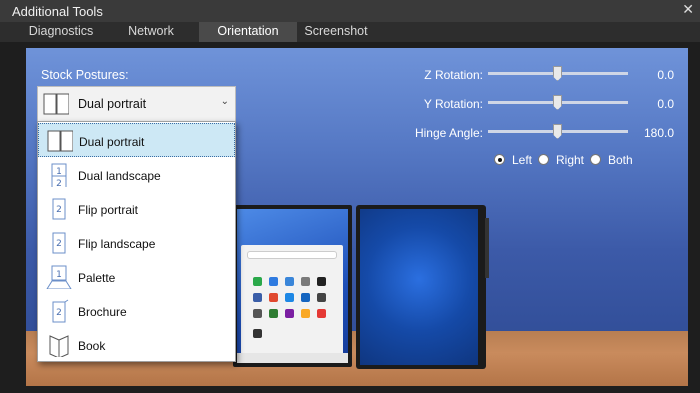 The height and width of the screenshot is (393, 700). I want to click on posture-option-dual-portrait: Dual portrait, so click(136, 140).